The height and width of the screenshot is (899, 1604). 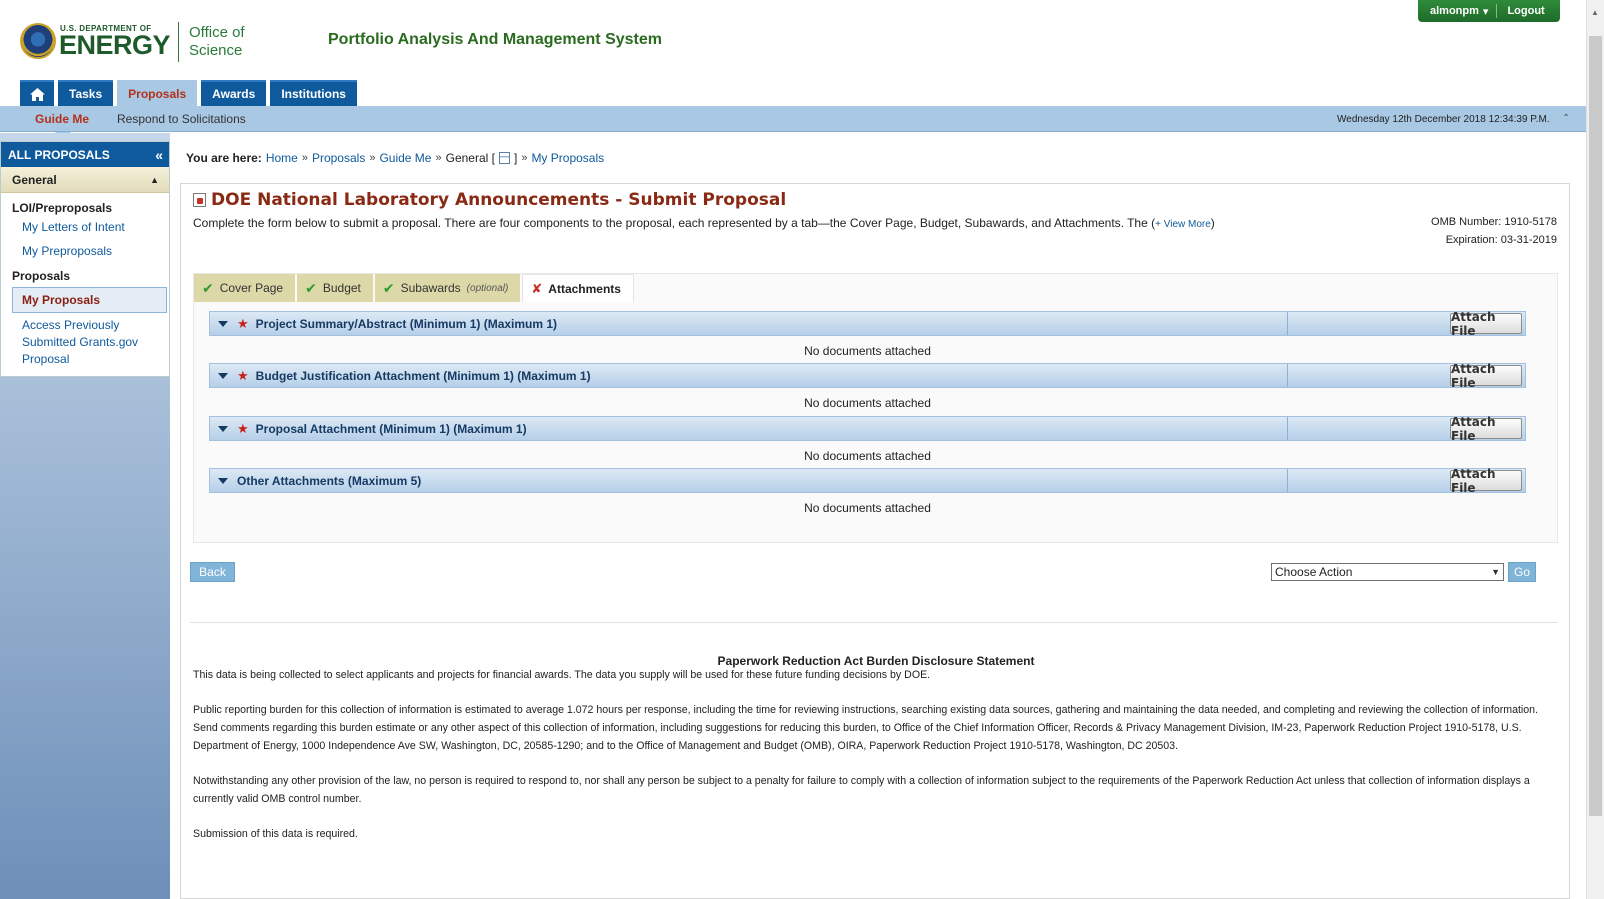 I want to click on collapse-header-icon: ⌃, so click(x=1566, y=118).